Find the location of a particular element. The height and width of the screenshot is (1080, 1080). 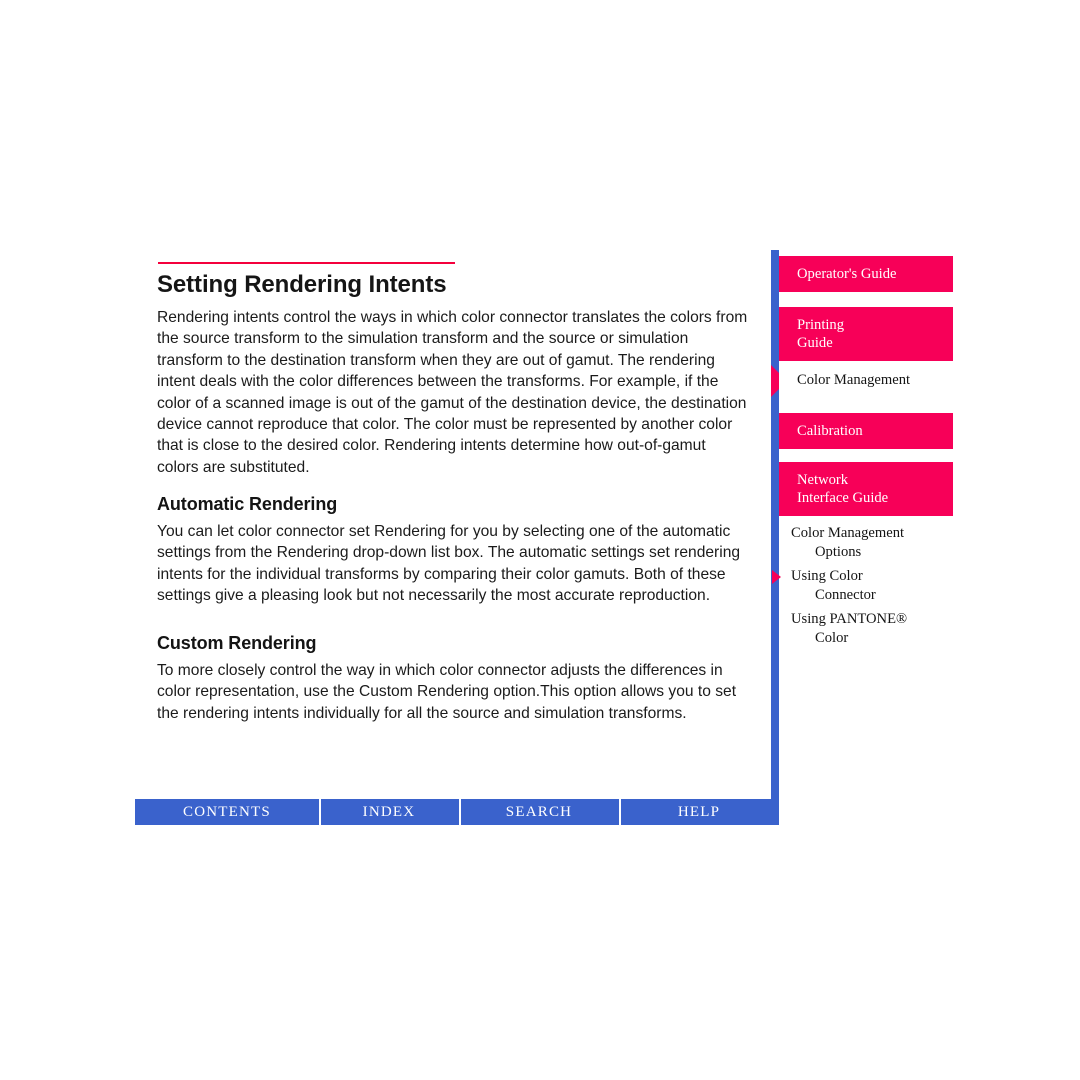

sidebar-subitem-color-management-options: Color Management Options is located at coordinates (870, 543).